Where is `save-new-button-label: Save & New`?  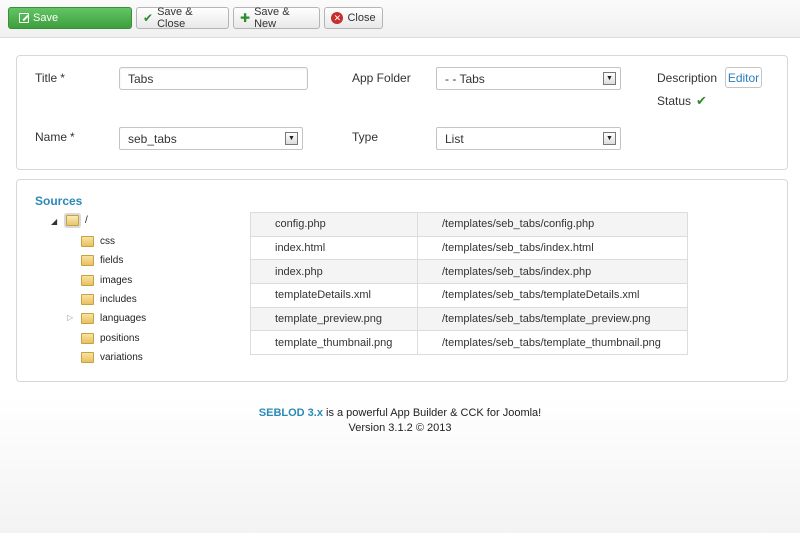
save-new-button-label: Save & New is located at coordinates (272, 18).